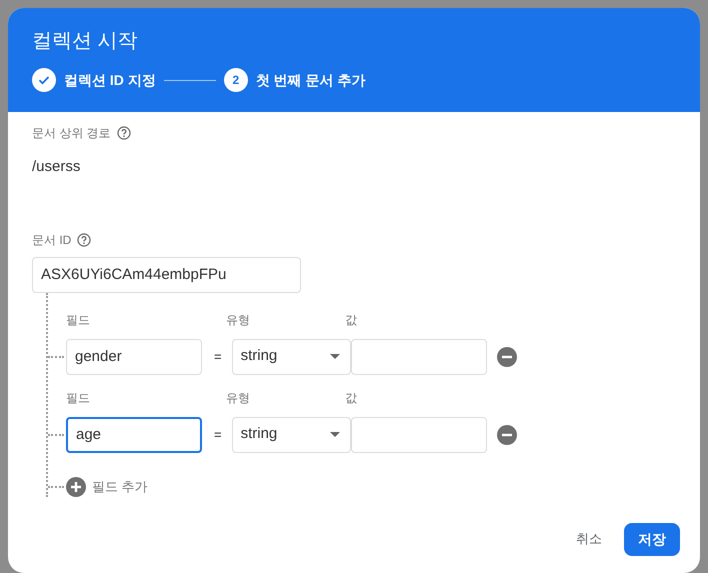 This screenshot has height=573, width=708. I want to click on field-name-input: gender, so click(134, 356).